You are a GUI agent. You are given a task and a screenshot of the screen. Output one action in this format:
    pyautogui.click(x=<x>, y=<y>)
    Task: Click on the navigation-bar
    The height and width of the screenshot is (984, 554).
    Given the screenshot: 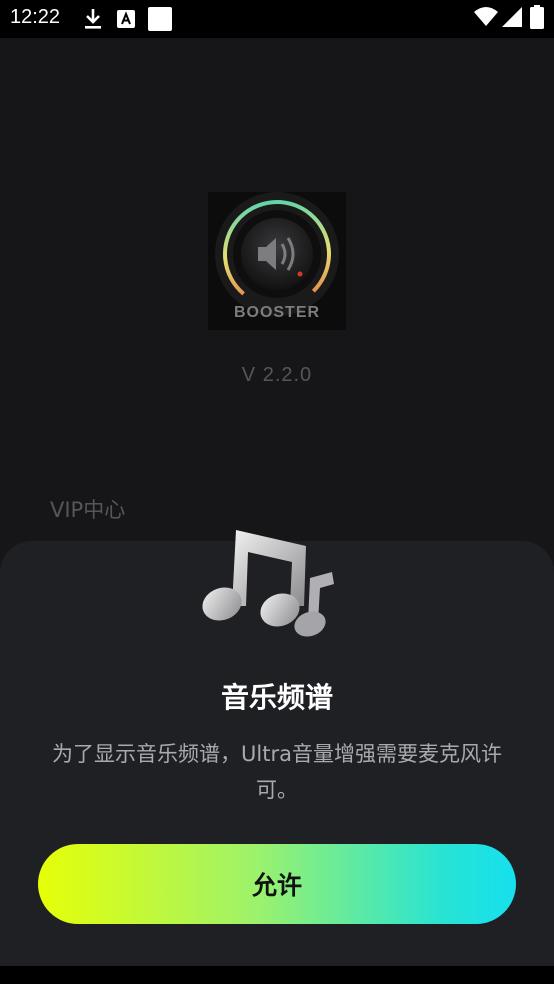 What is the action you would take?
    pyautogui.click(x=277, y=975)
    